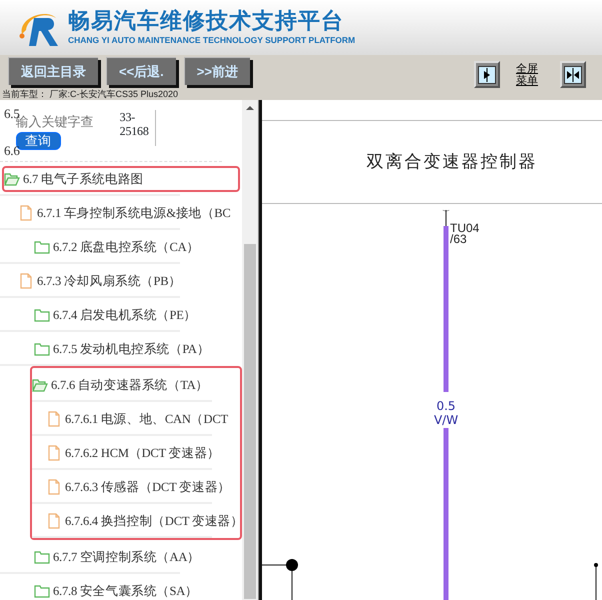 The height and width of the screenshot is (600, 602). Describe the element at coordinates (212, 40) in the screenshot. I see `site-subtitle: CHANG YI AUTO MAINTENANCE TECHNOLOGY SUPPORT PLATFORM` at that location.